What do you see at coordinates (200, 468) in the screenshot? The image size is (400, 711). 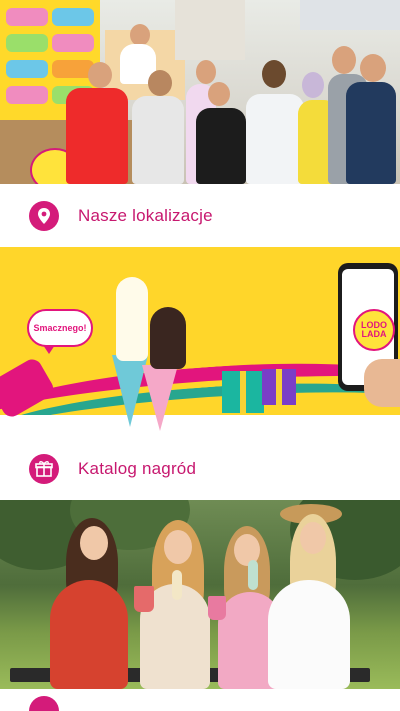 I see `menu-item-rewards: Katalog nagród` at bounding box center [200, 468].